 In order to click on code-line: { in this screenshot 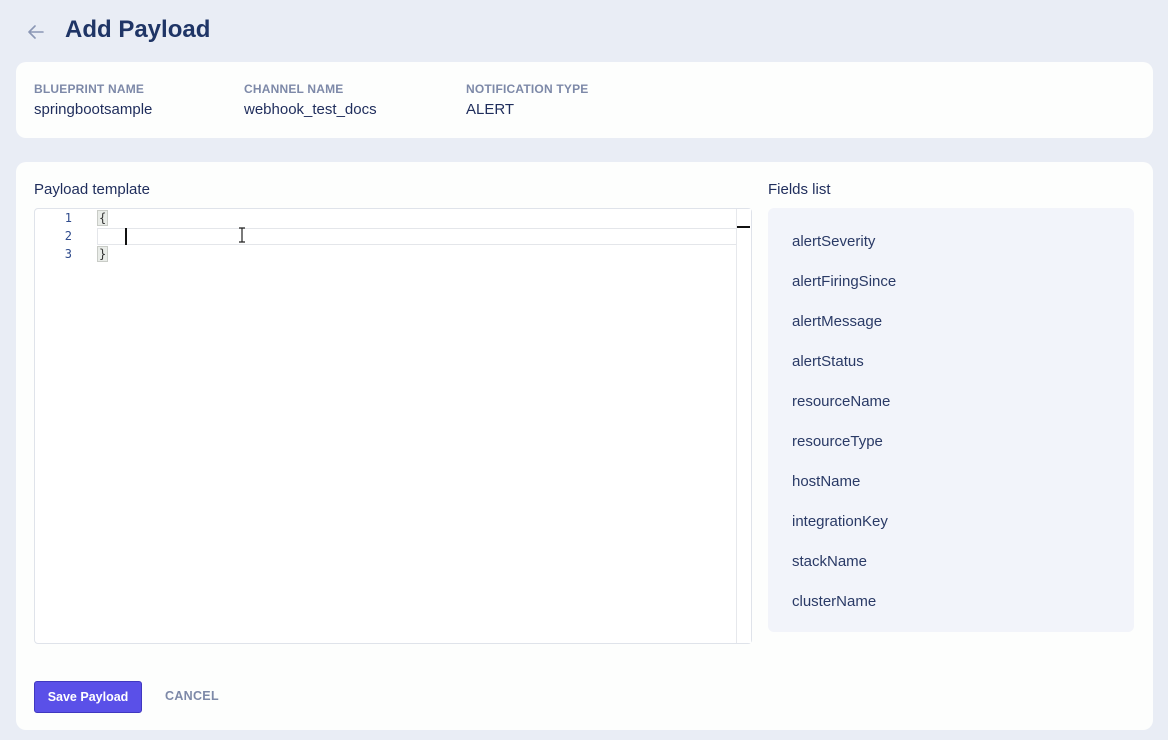, I will do `click(103, 218)`.